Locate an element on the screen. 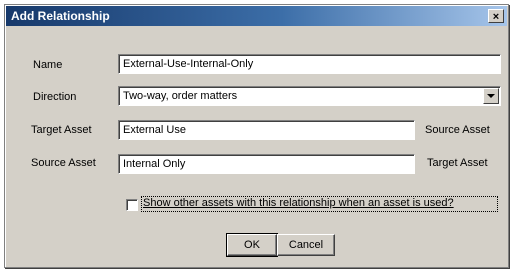 This screenshot has height=273, width=513. dialog-title: Add Relationship is located at coordinates (60, 16).